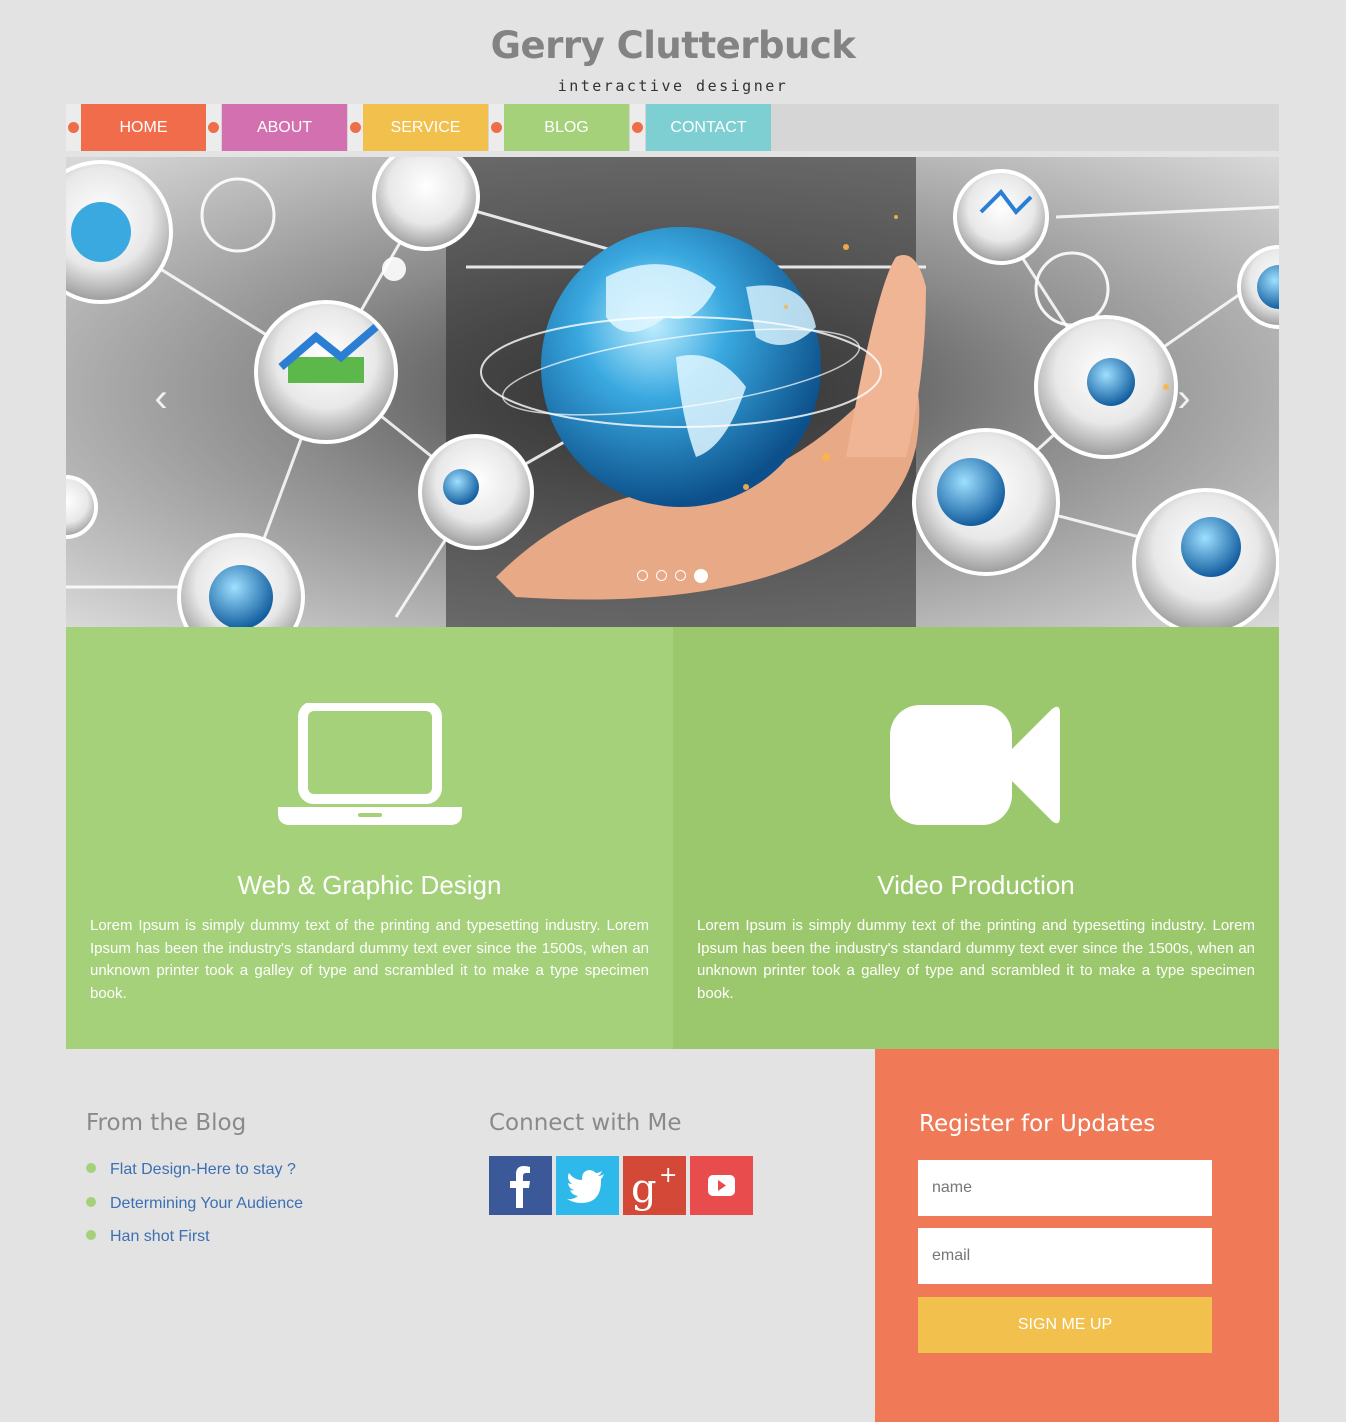  I want to click on sign-up-button: SIGN ME UP, so click(1065, 1325).